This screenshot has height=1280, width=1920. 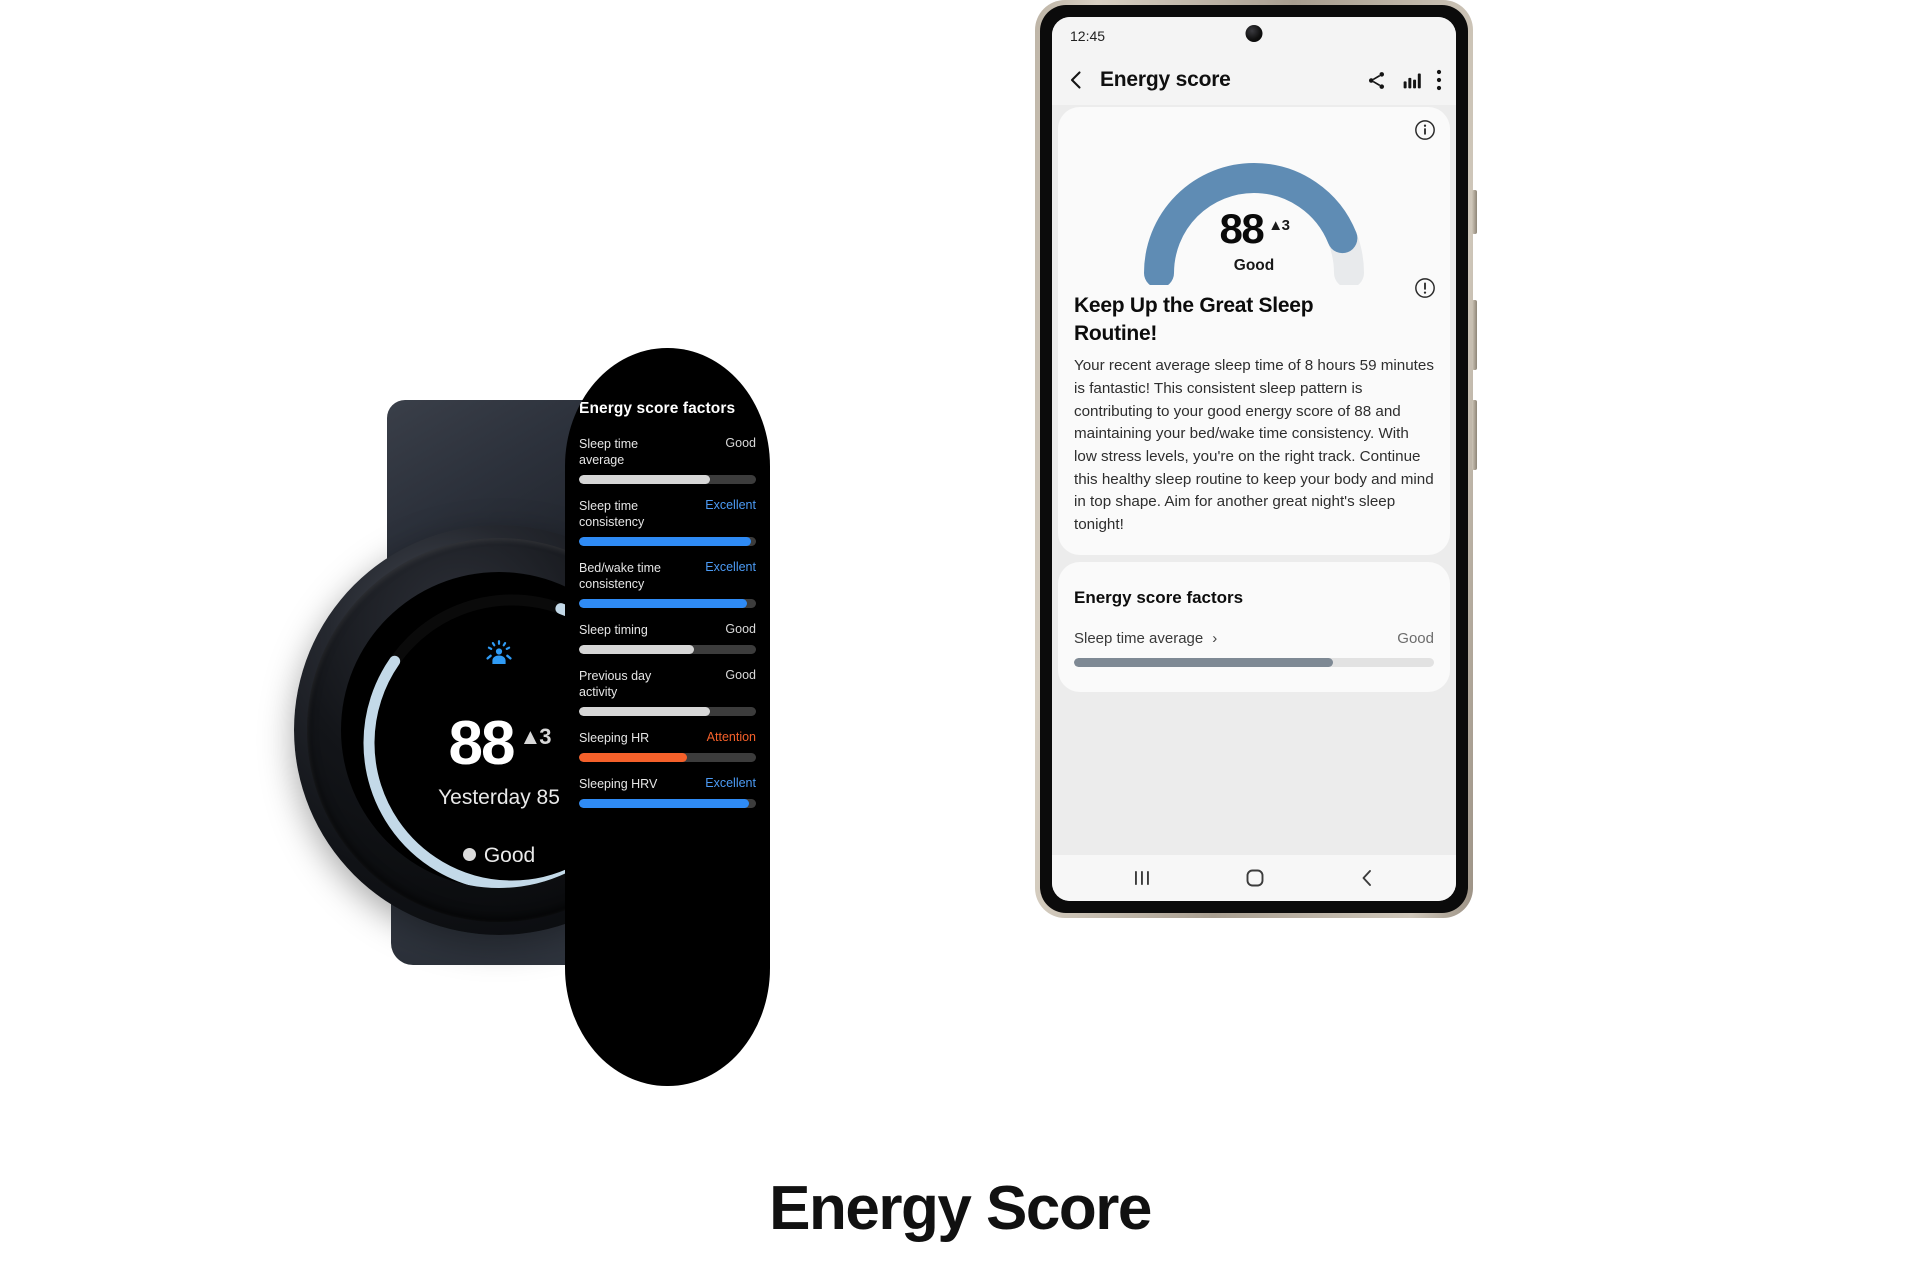 What do you see at coordinates (613, 630) in the screenshot?
I see `watch-factor-name: Sleep timing` at bounding box center [613, 630].